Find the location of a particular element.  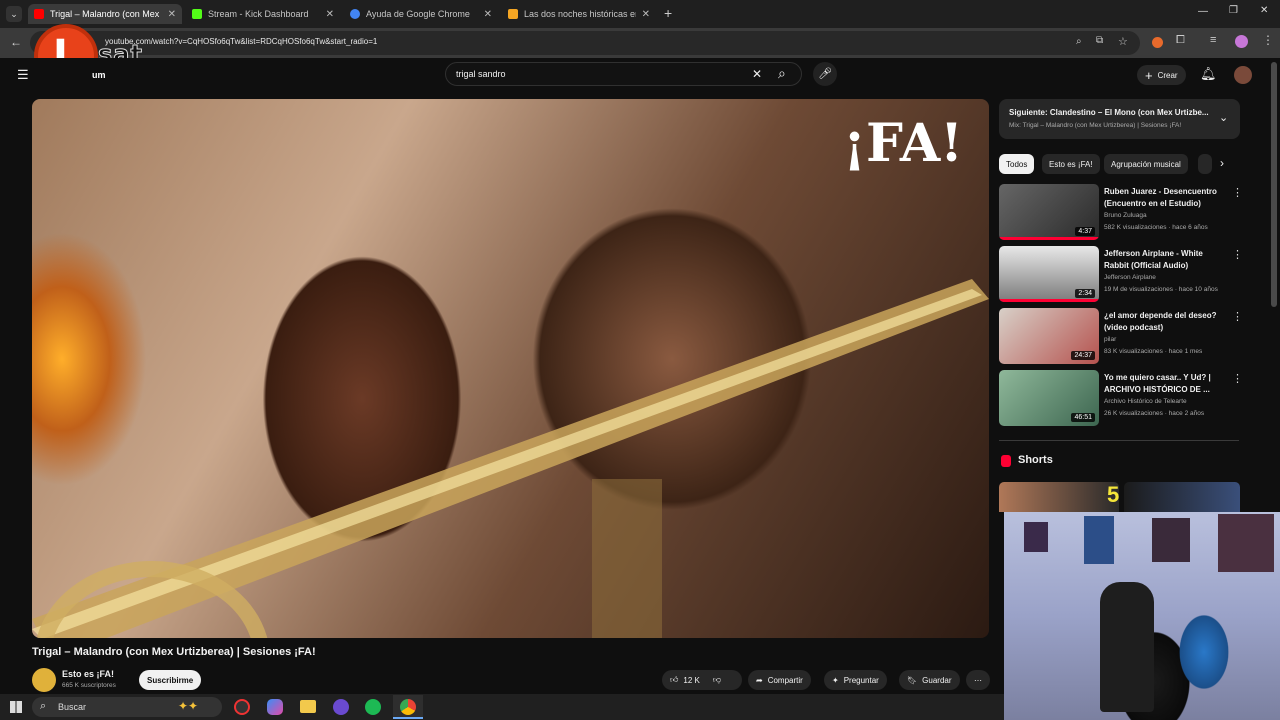

tab-label: Trigal – Malandro (con Mex is located at coordinates (105, 14).